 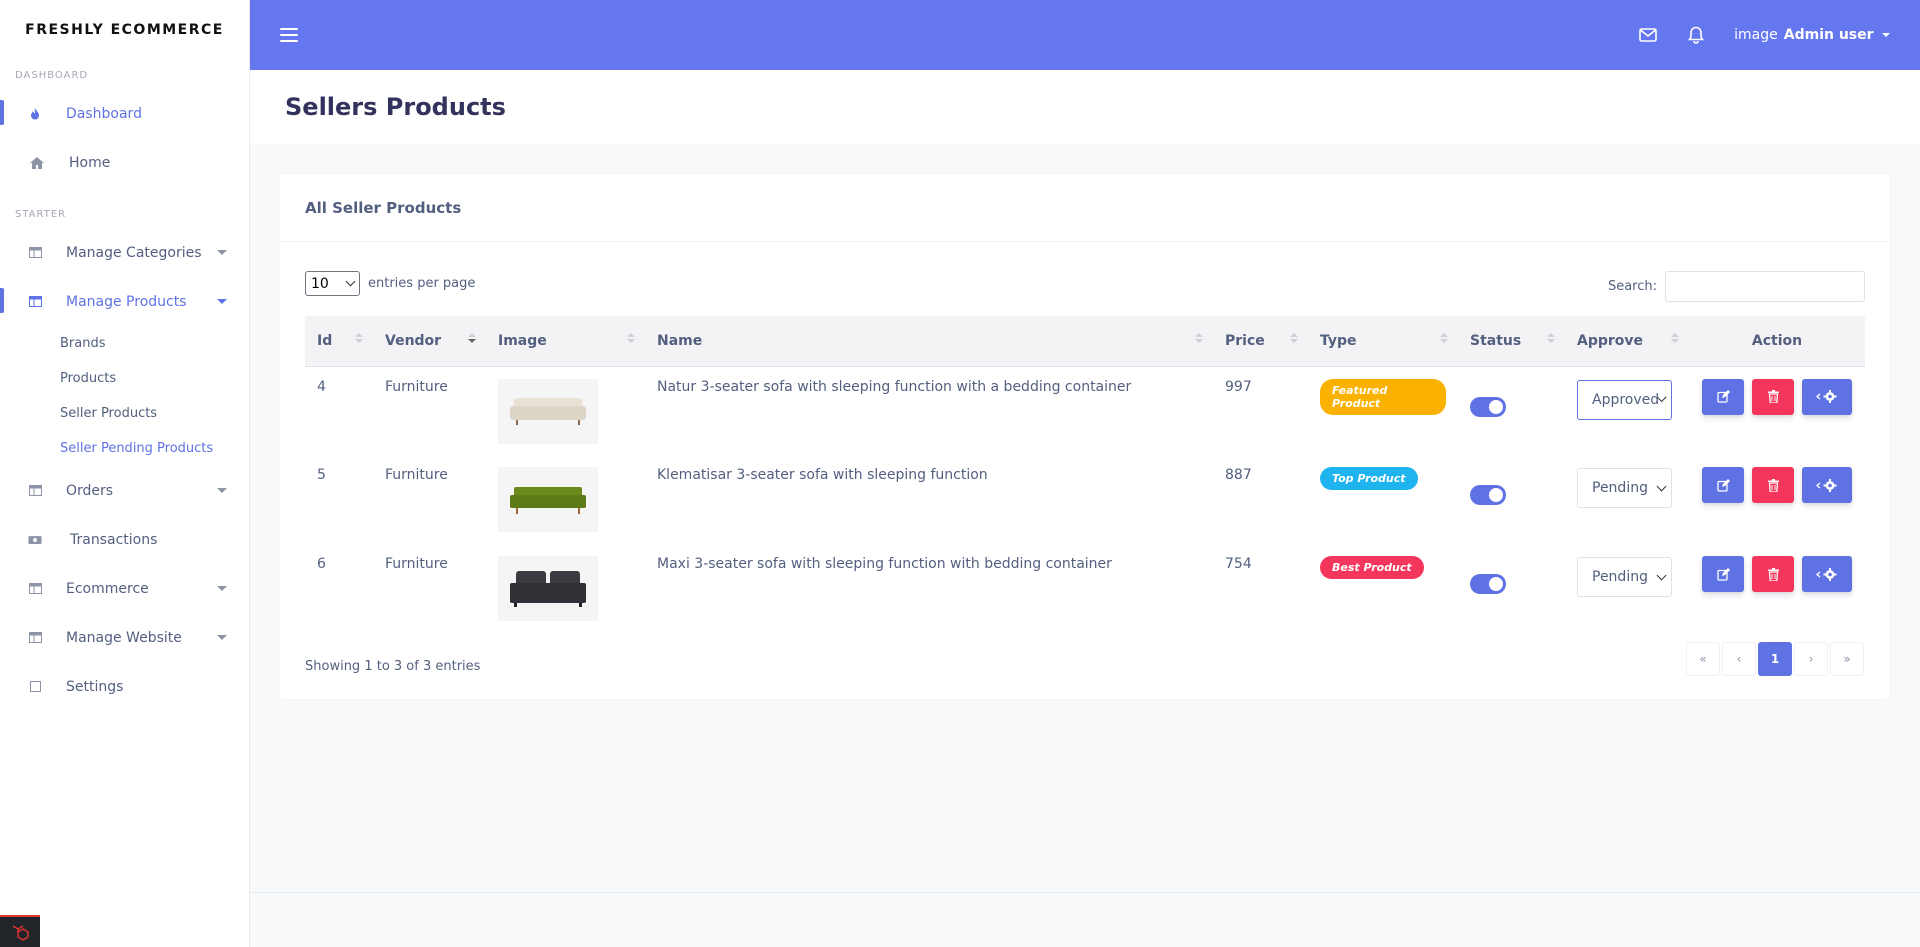 I want to click on sidebar-item-manage-products: Manage Products, so click(x=124, y=301).